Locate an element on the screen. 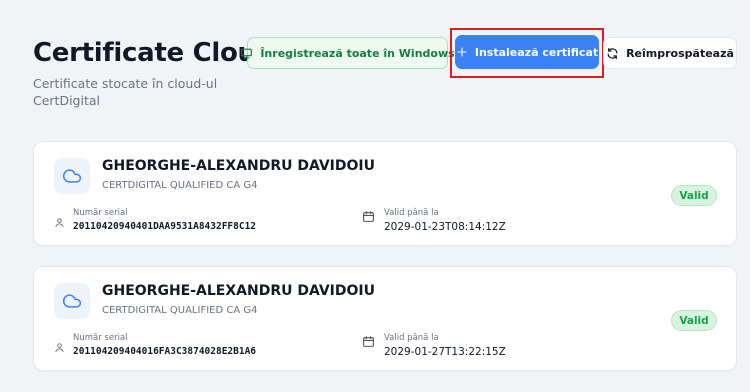 The width and height of the screenshot is (750, 392). serial-value: 20110420940401DAA9531A8432FF8C12 is located at coordinates (165, 226).